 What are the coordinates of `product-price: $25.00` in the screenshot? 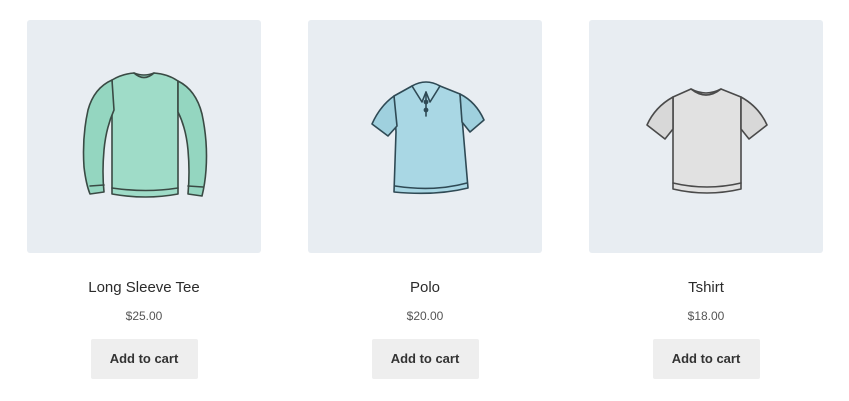 It's located at (144, 316).